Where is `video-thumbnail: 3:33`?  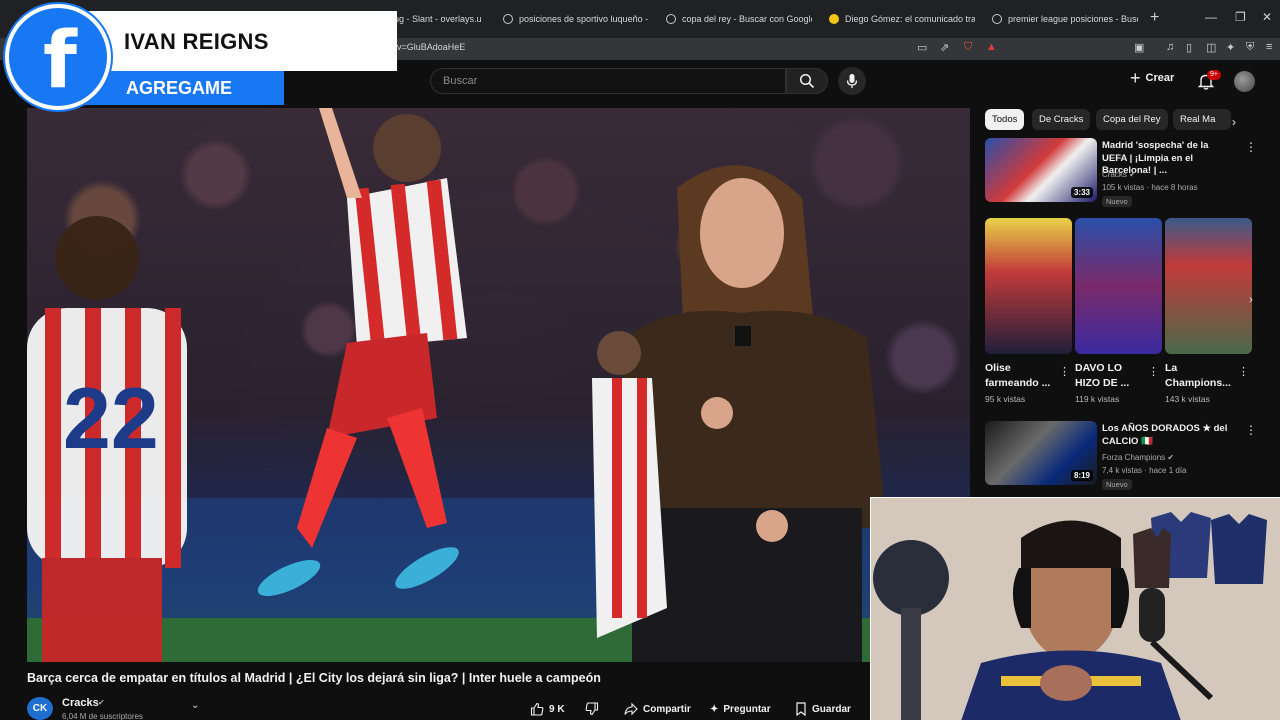 video-thumbnail: 3:33 is located at coordinates (1041, 170).